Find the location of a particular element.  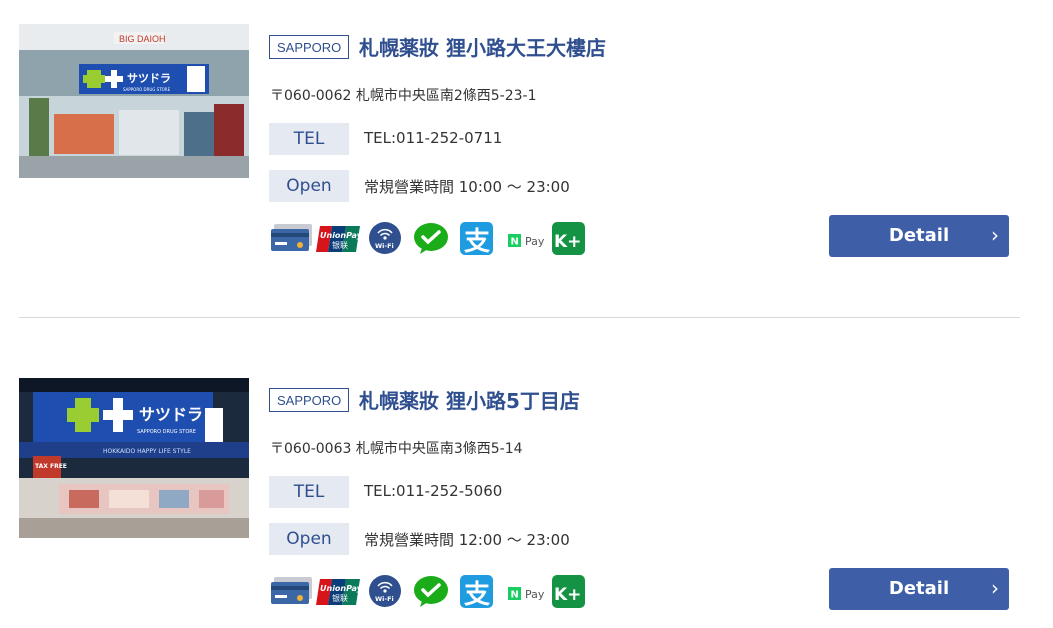

store-name: 札幌薬妝 狸小路5丁目店 is located at coordinates (469, 399).